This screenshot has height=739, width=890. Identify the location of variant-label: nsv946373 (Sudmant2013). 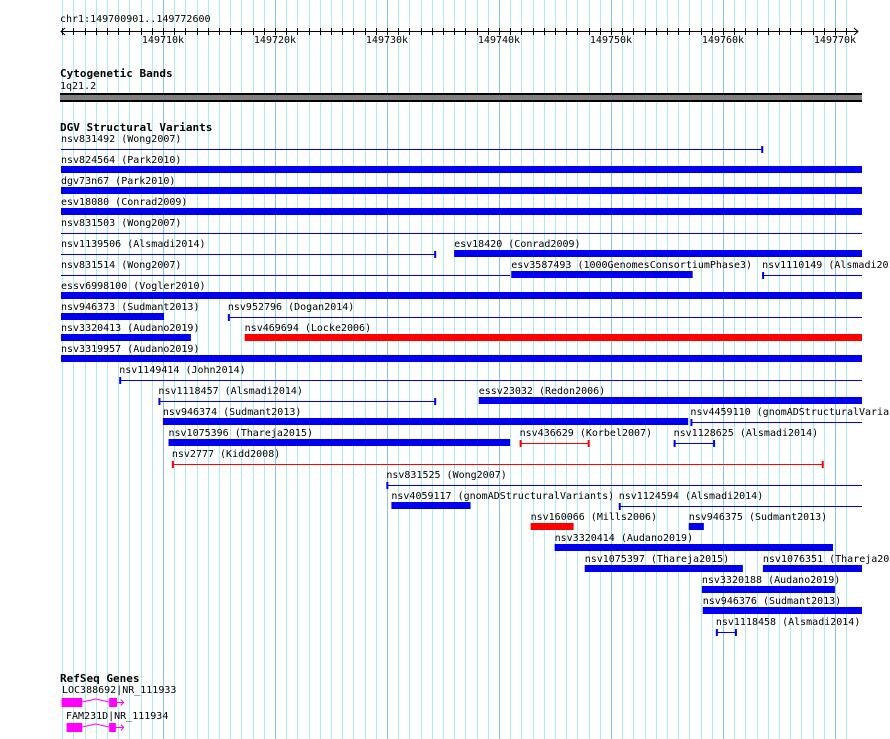
(130, 307).